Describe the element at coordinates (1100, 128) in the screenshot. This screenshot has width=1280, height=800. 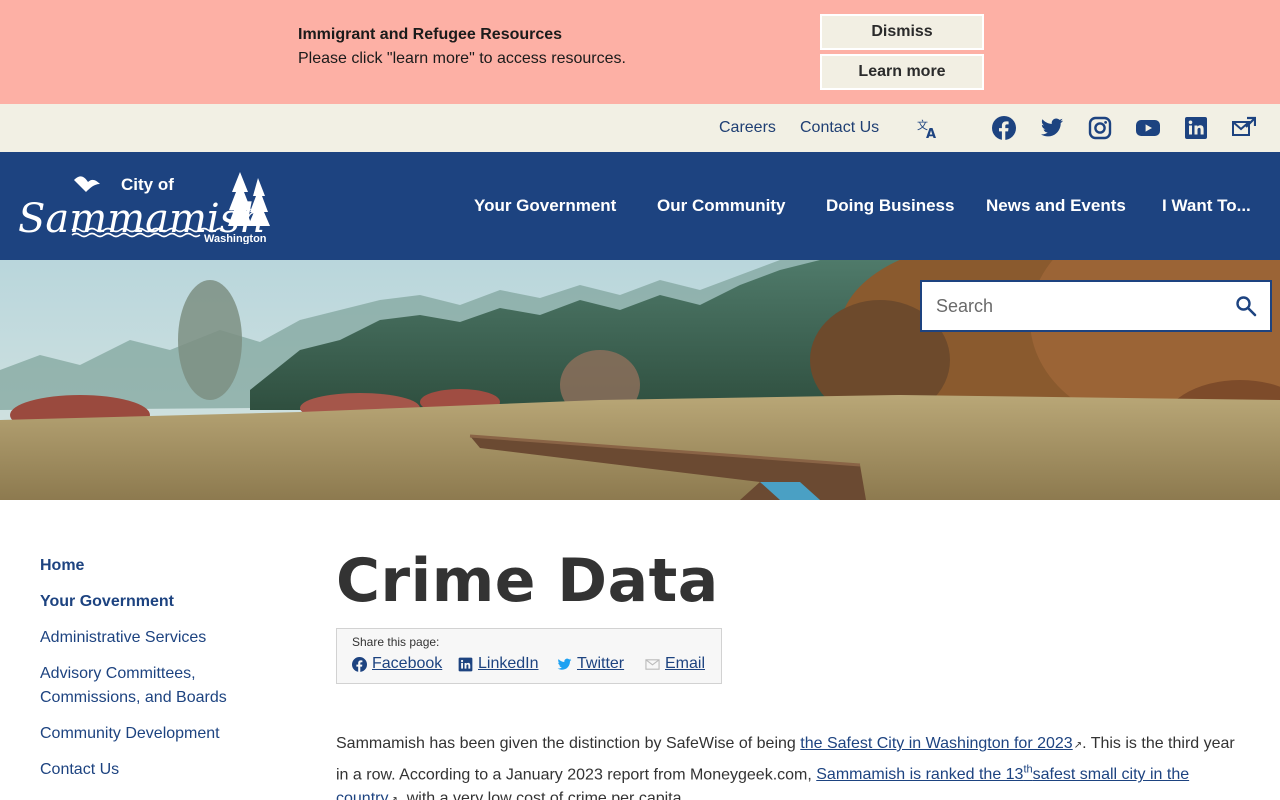
I see `instagram-icon` at that location.